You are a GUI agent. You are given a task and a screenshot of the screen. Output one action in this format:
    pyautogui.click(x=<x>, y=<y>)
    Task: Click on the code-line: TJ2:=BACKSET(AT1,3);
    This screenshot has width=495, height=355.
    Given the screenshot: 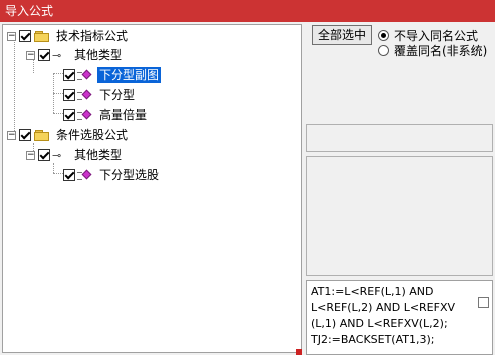 What is the action you would take?
    pyautogui.click(x=373, y=339)
    